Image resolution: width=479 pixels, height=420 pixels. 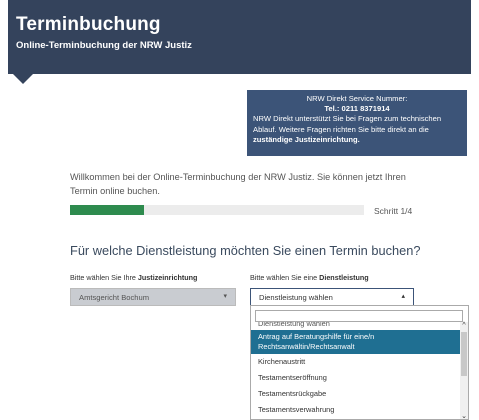 I want to click on justice-select: Amtsgericht Bochum ▾, so click(x=153, y=297).